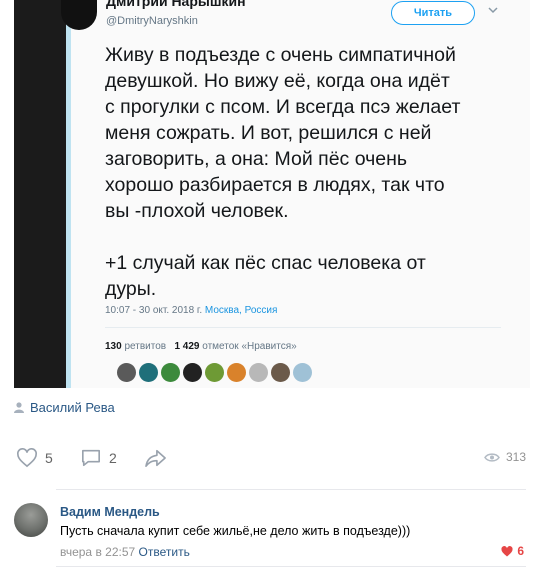 Image resolution: width=538 pixels, height=567 pixels. I want to click on tweet-accent-bar, so click(68, 194).